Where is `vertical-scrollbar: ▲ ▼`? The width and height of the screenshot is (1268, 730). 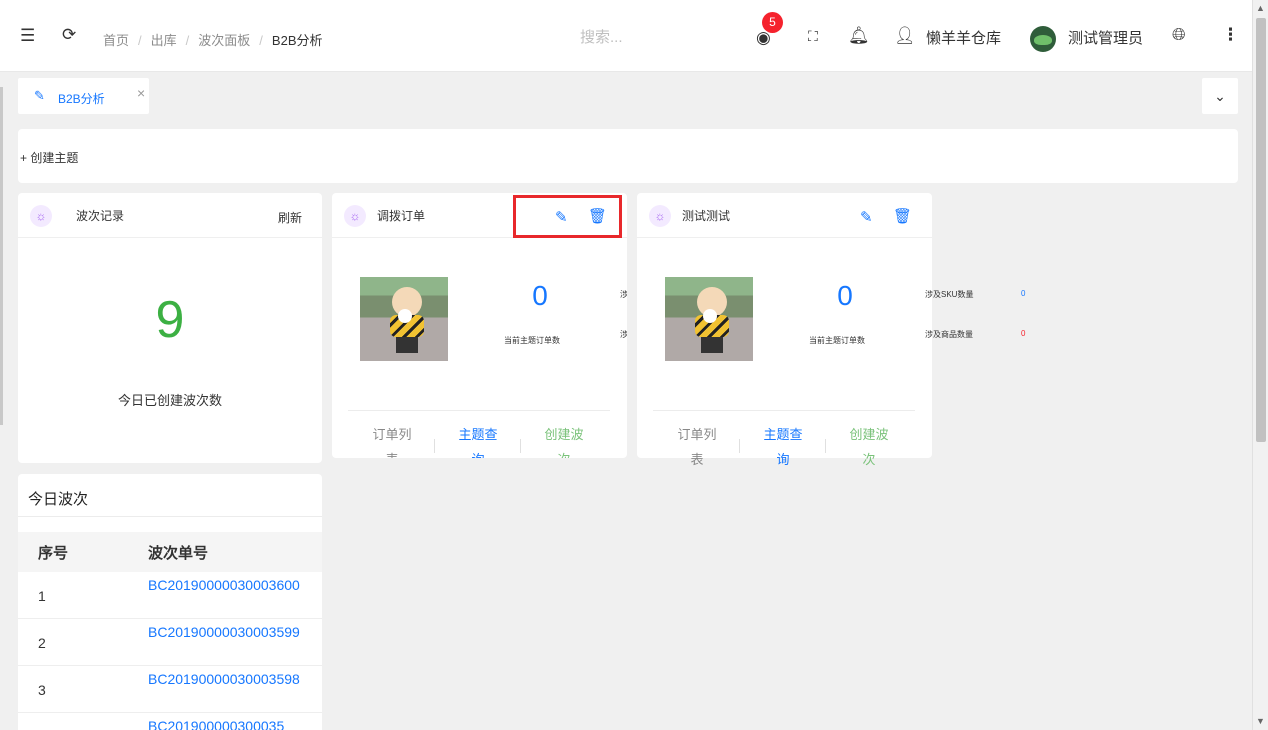 vertical-scrollbar: ▲ ▼ is located at coordinates (1260, 365).